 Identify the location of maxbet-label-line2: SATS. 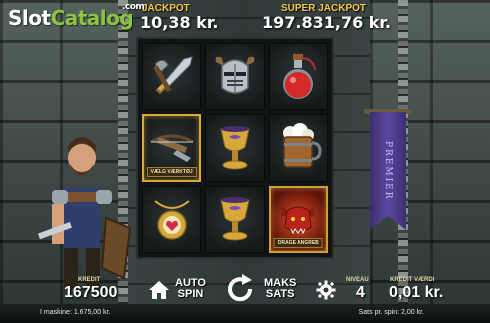
(280, 294).